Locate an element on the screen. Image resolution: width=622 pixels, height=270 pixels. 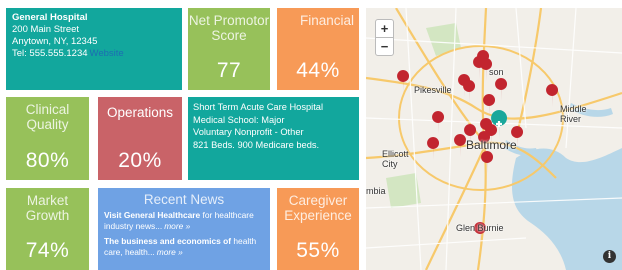
financial-tile: Financial 44% is located at coordinates (318, 49).